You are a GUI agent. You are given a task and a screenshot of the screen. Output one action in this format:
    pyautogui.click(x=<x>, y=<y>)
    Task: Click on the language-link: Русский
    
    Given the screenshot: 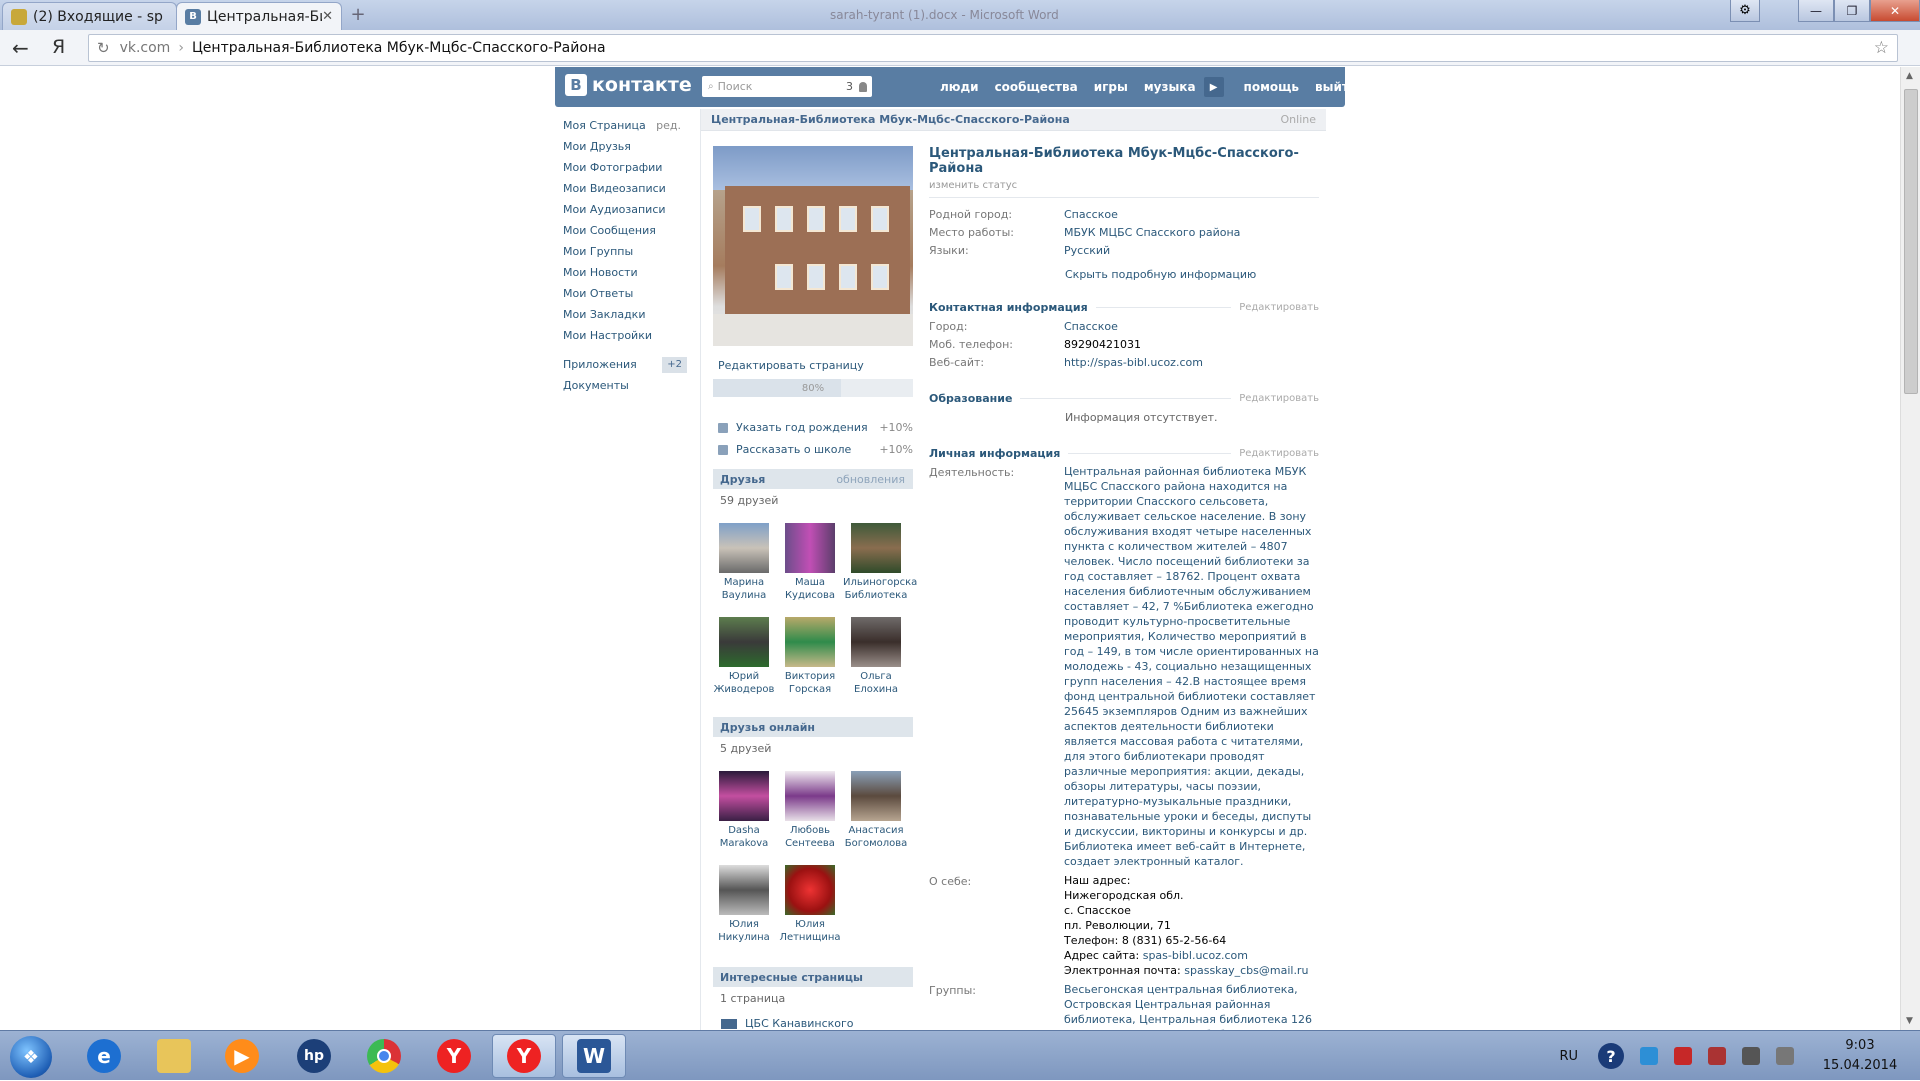 What is the action you would take?
    pyautogui.click(x=1087, y=251)
    